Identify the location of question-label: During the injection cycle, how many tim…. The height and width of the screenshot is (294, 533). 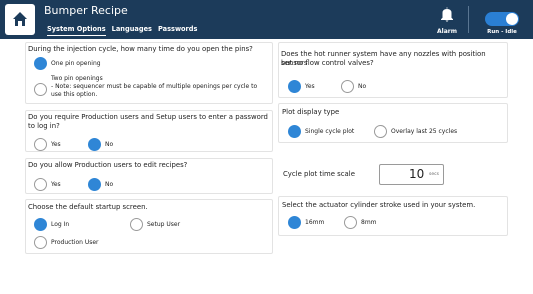
(140, 49).